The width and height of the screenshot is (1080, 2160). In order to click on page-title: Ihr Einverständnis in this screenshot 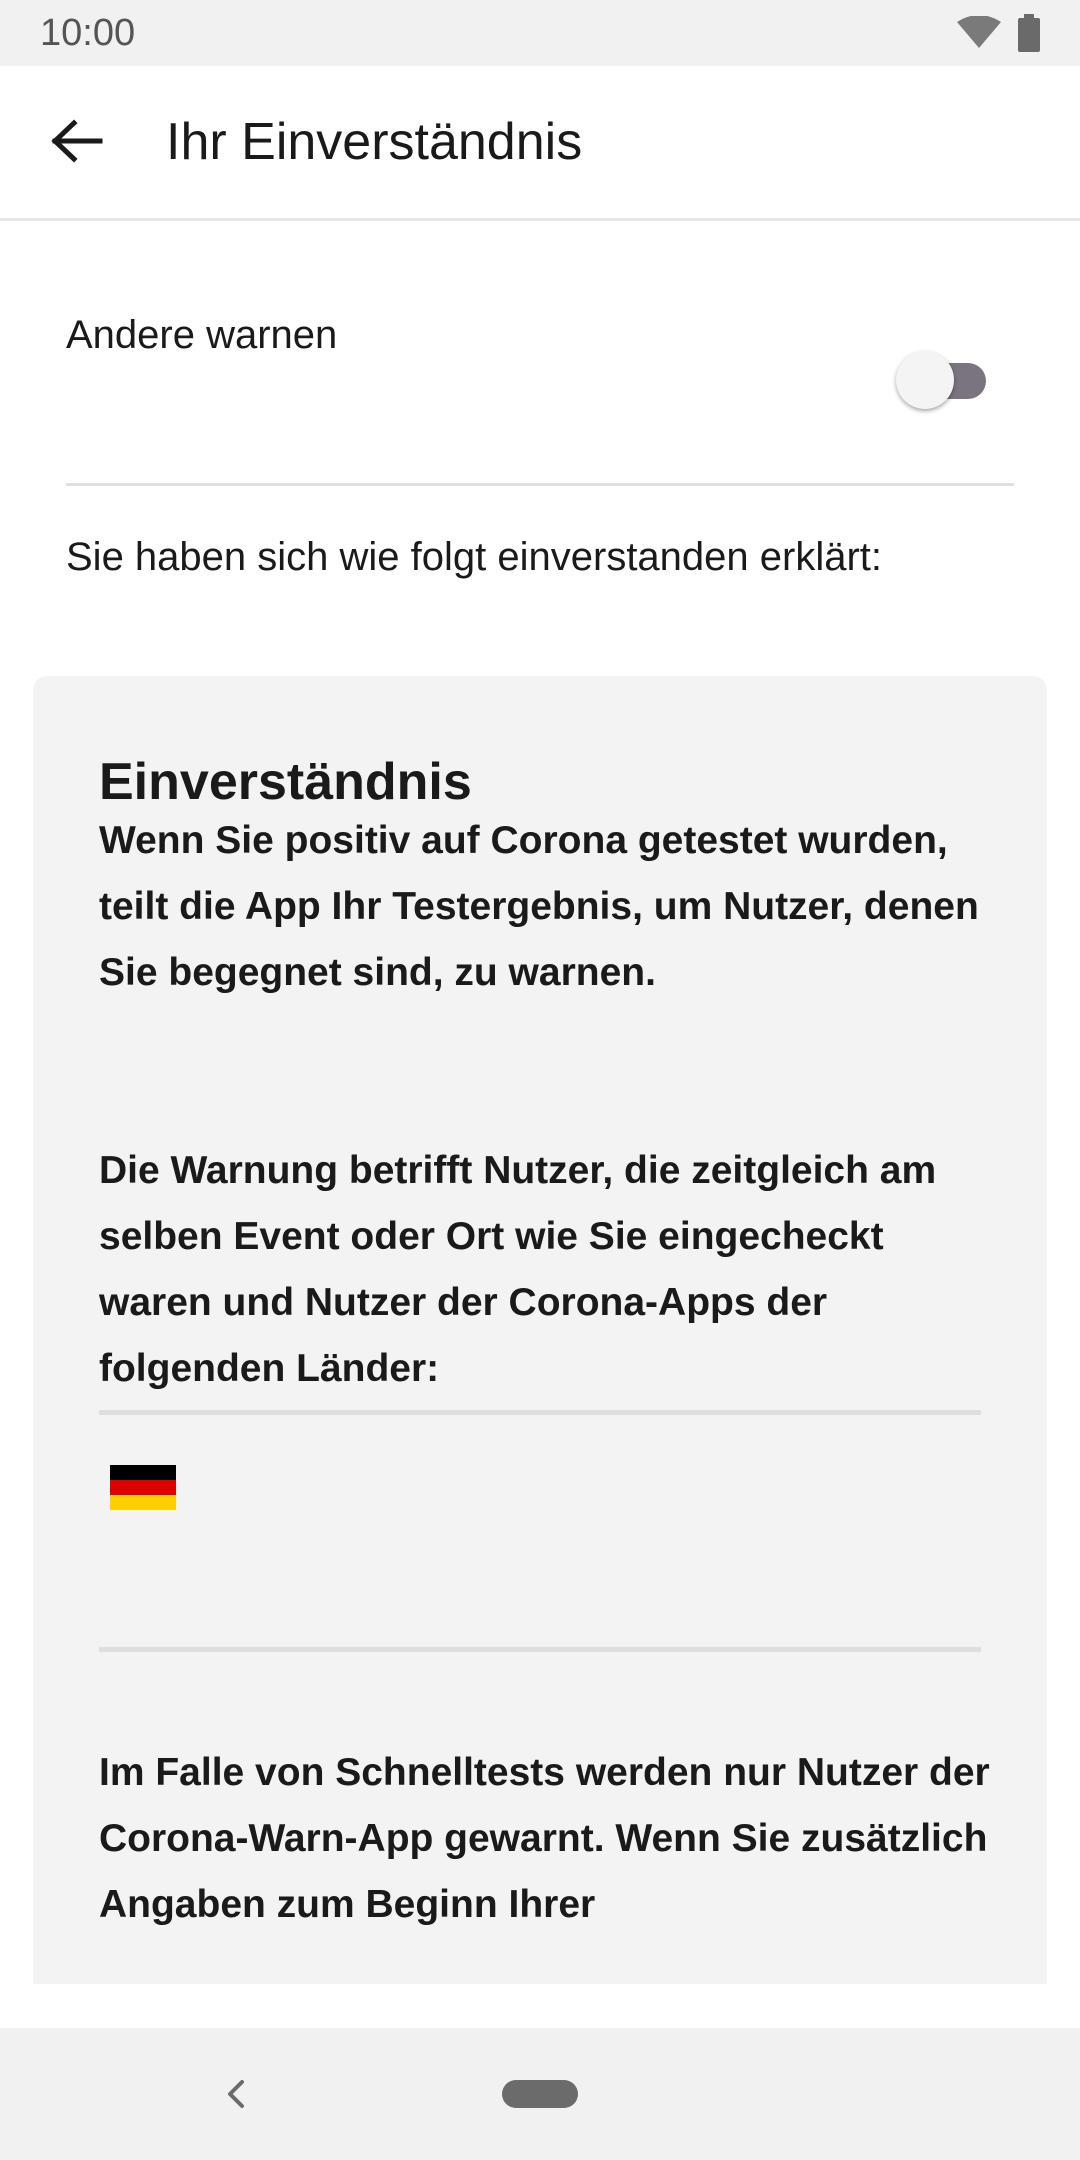, I will do `click(374, 142)`.